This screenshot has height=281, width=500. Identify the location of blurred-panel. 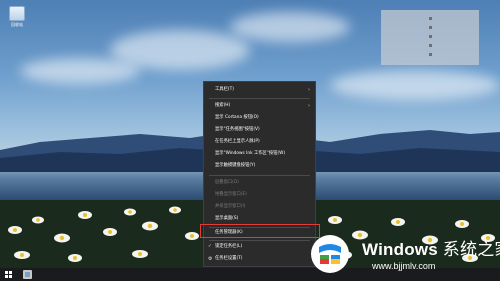
(430, 37).